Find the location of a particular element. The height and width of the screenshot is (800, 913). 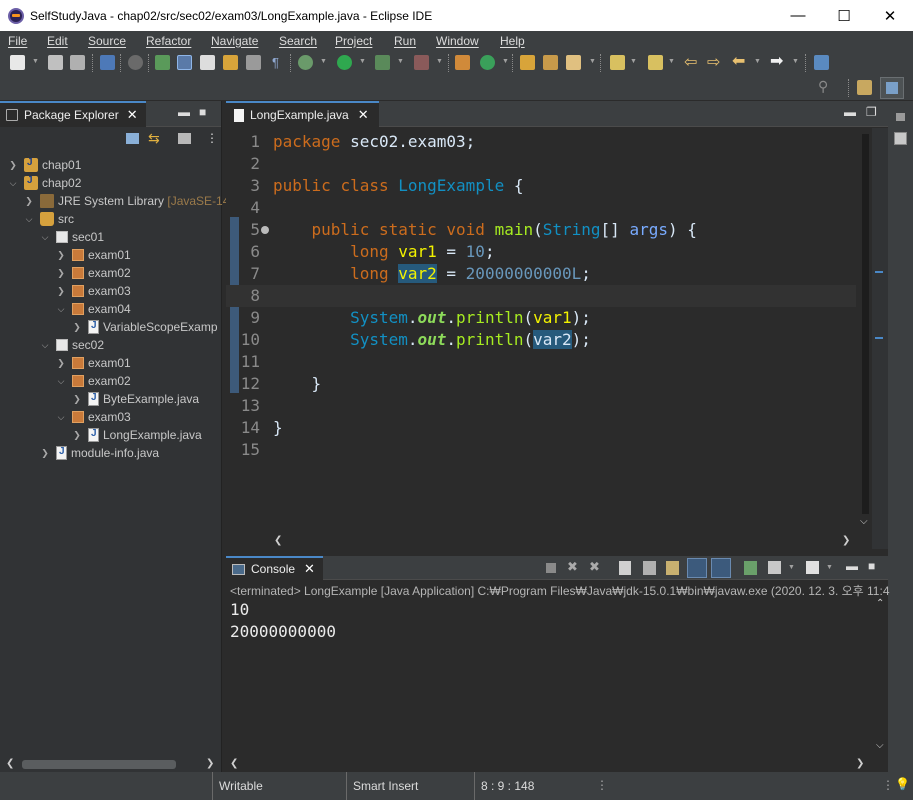

fold-toggle-icon is located at coordinates (265, 230).